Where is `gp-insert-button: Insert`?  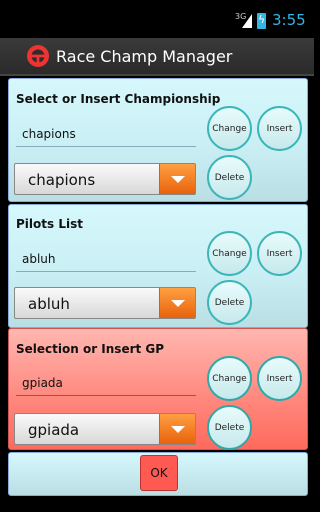
gp-insert-button: Insert is located at coordinates (279, 378).